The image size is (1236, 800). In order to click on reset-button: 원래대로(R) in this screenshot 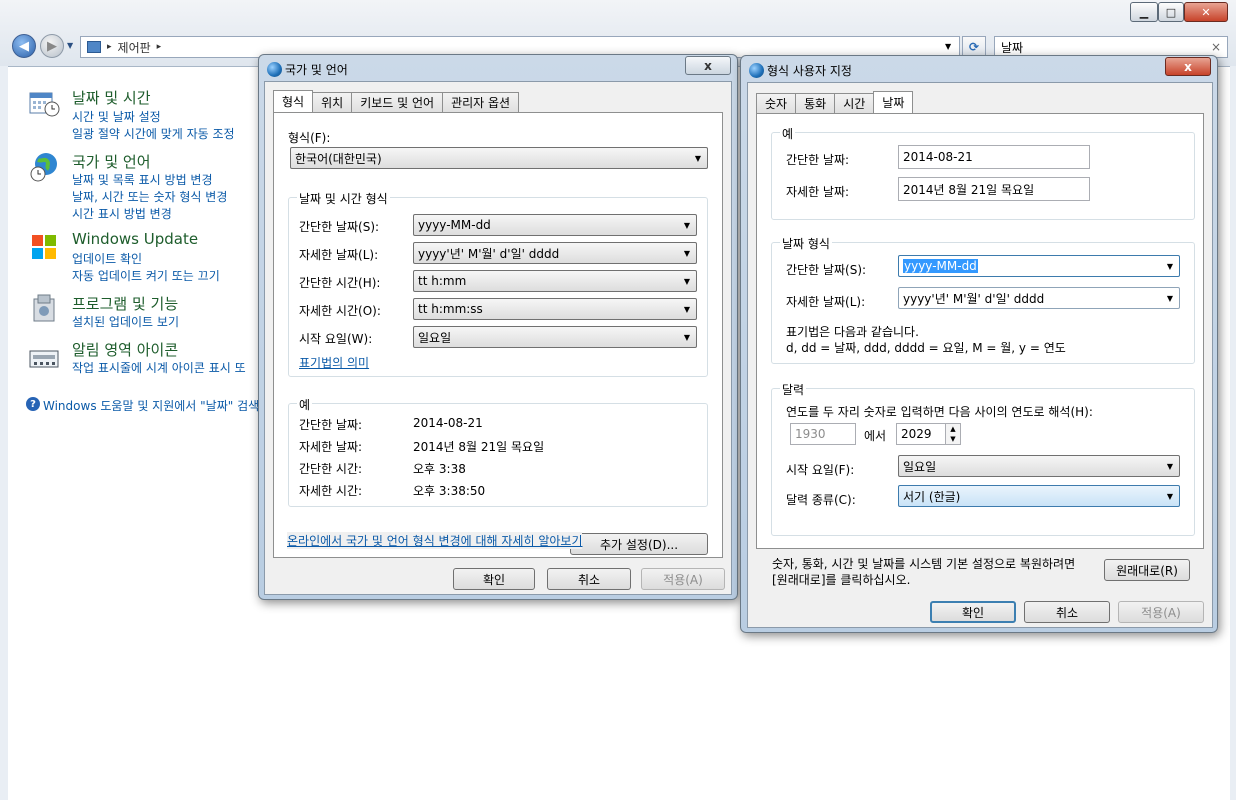, I will do `click(1147, 570)`.